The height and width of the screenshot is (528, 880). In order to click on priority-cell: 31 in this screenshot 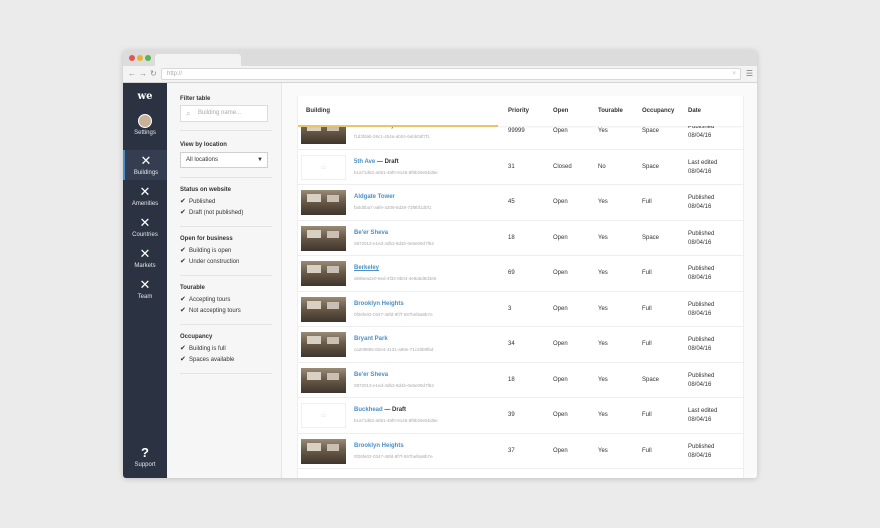, I will do `click(511, 166)`.